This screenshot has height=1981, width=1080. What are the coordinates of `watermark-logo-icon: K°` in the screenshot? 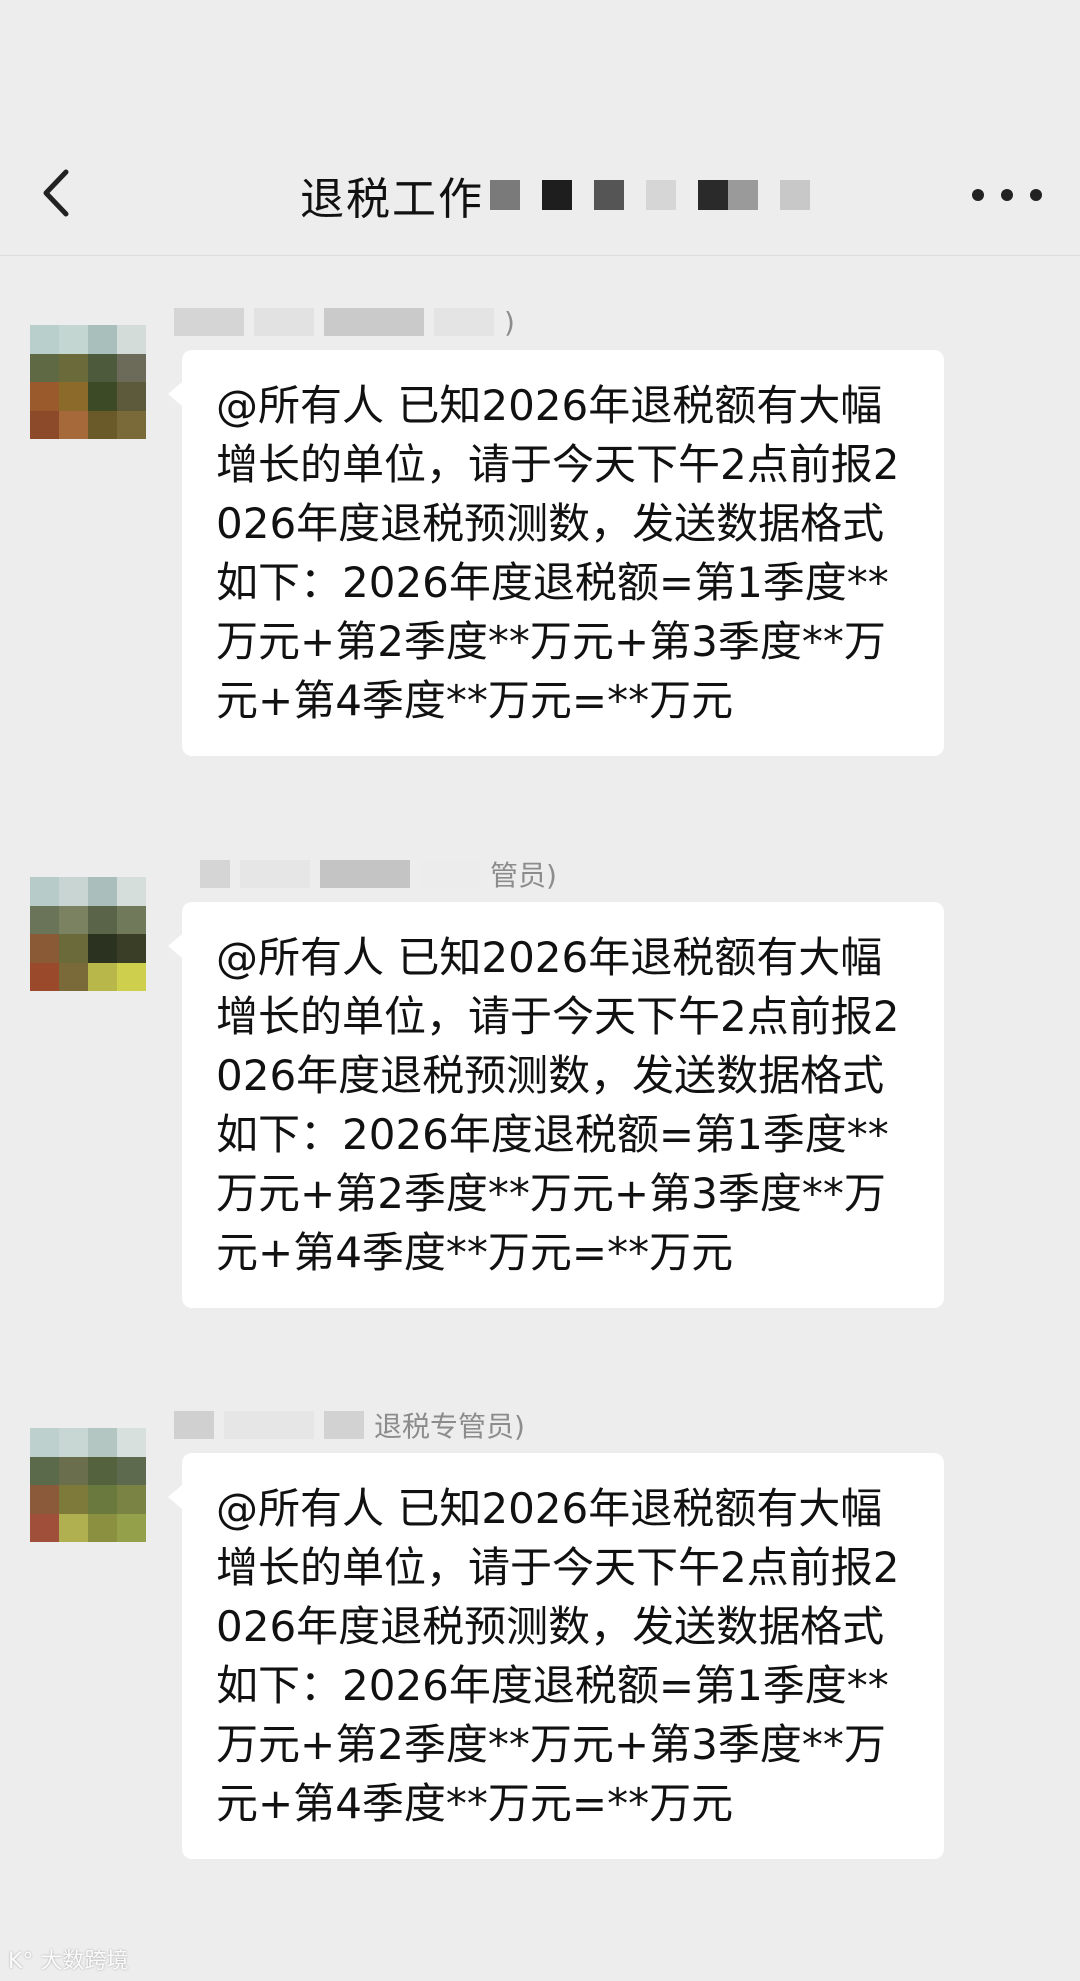 It's located at (21, 1961).